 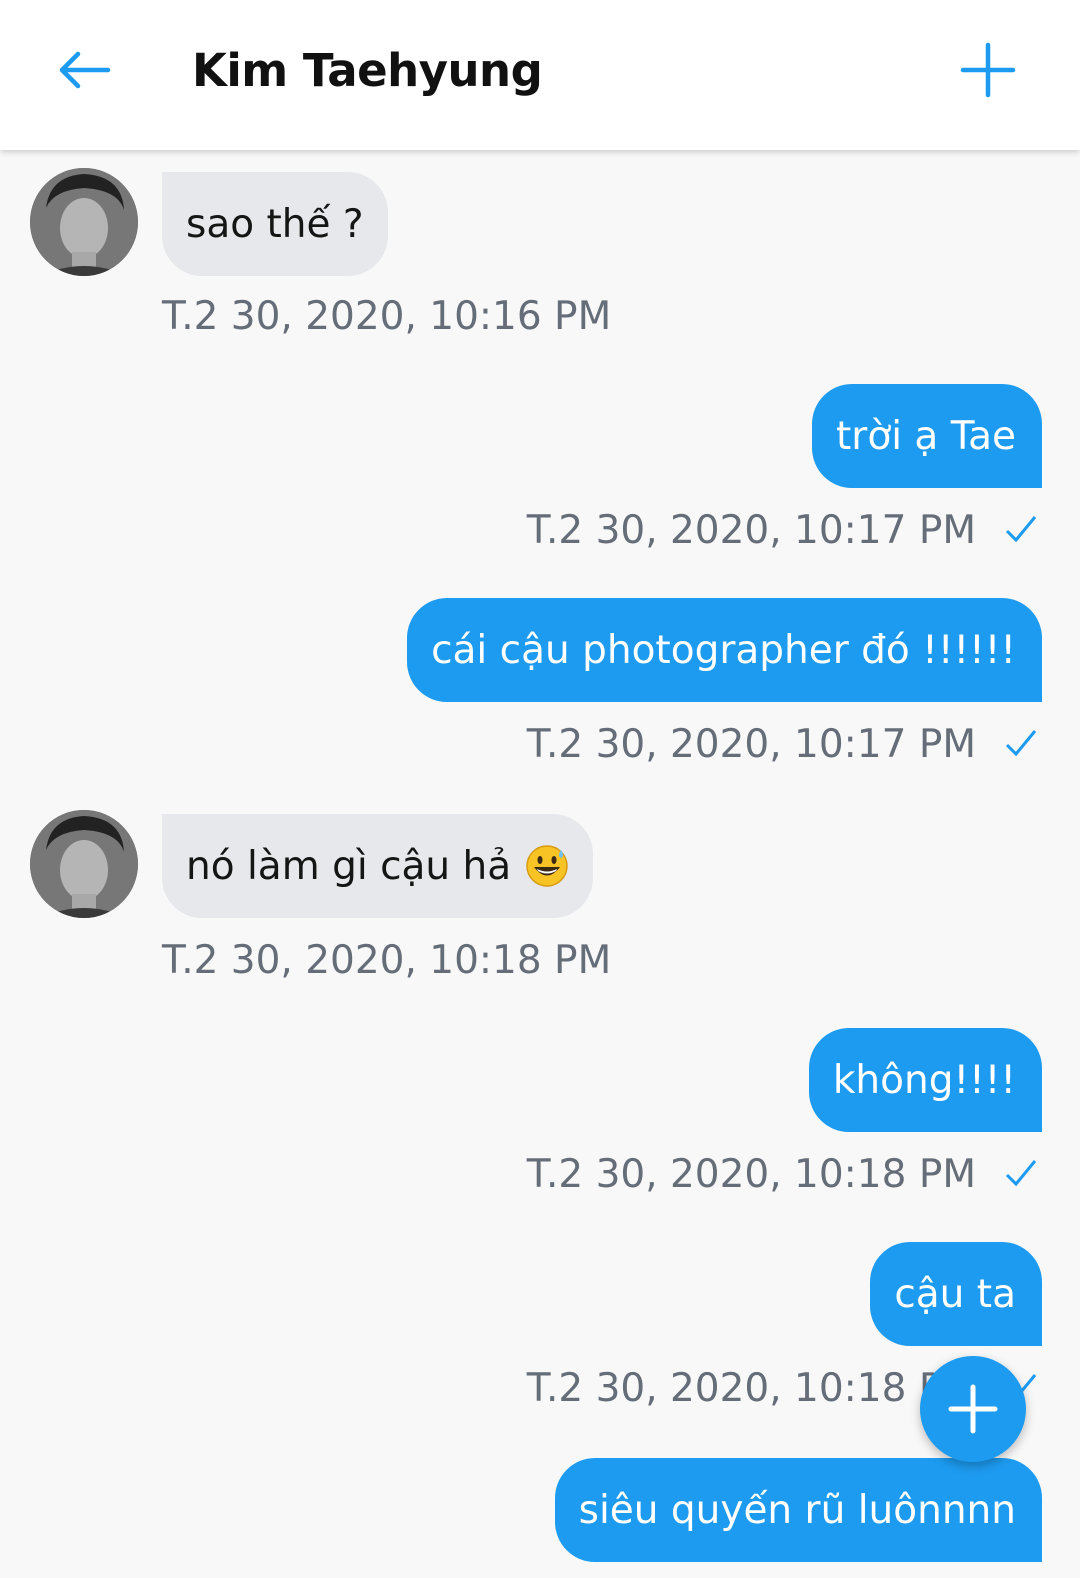 I want to click on back-button, so click(x=84, y=70).